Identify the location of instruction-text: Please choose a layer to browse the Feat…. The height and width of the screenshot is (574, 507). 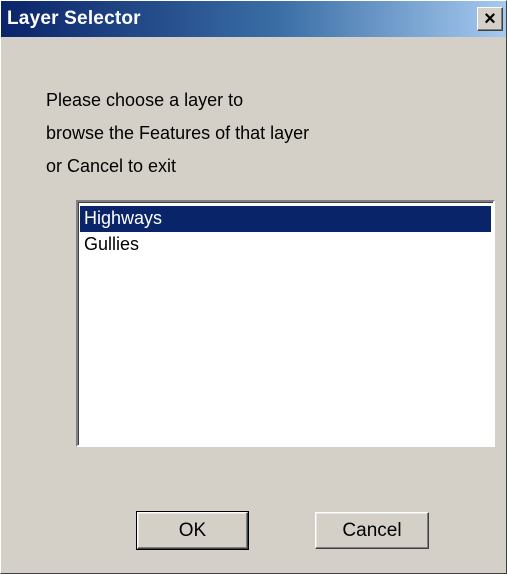
(256, 138).